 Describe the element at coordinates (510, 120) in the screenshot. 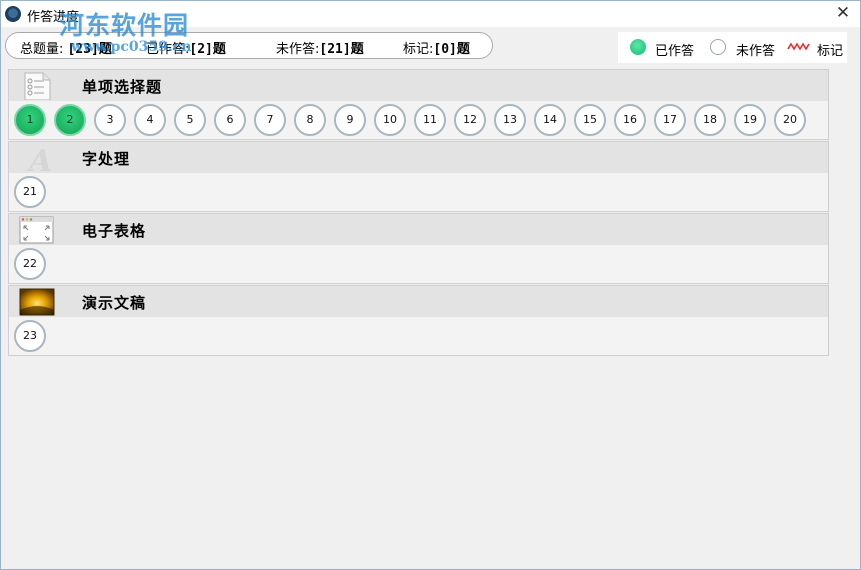

I see `question-13-button: 13` at that location.